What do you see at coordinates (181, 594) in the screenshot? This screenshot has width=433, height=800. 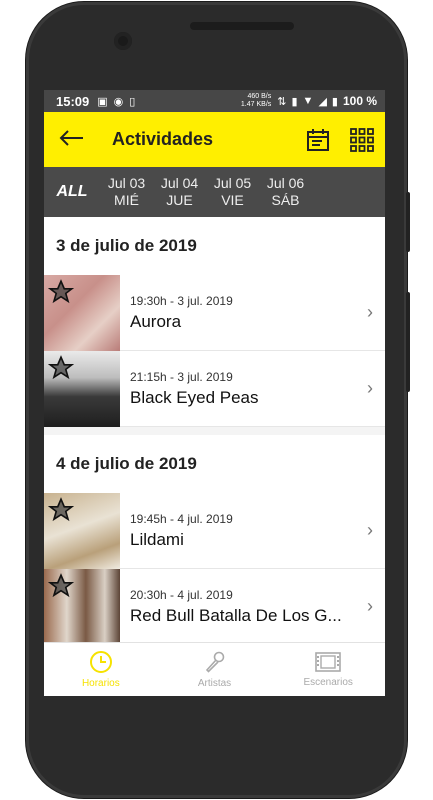 I see `activity-time: 20:30h - 4 jul. 2019` at bounding box center [181, 594].